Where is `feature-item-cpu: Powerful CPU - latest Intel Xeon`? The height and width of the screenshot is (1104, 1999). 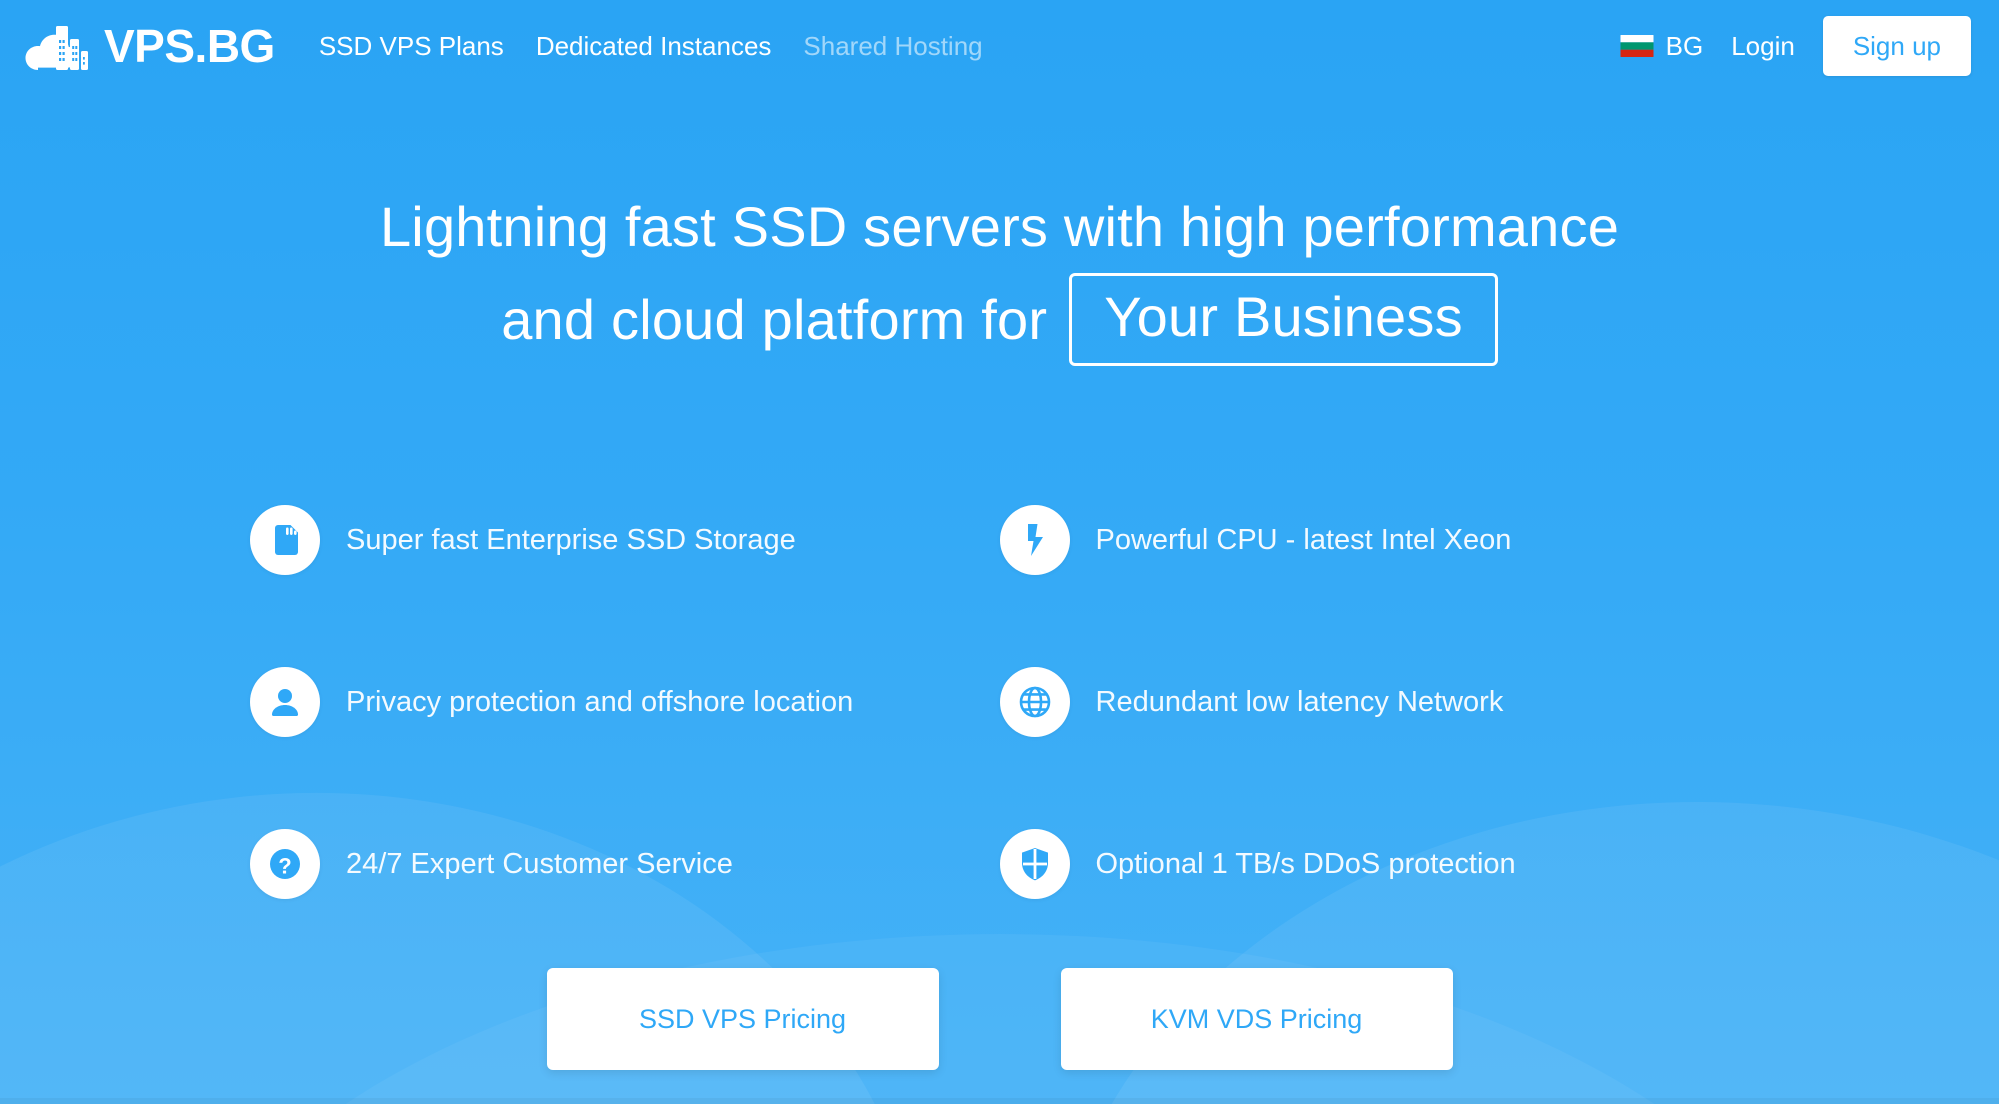
feature-item-cpu: Powerful CPU - latest Intel Xeon is located at coordinates (1374, 540).